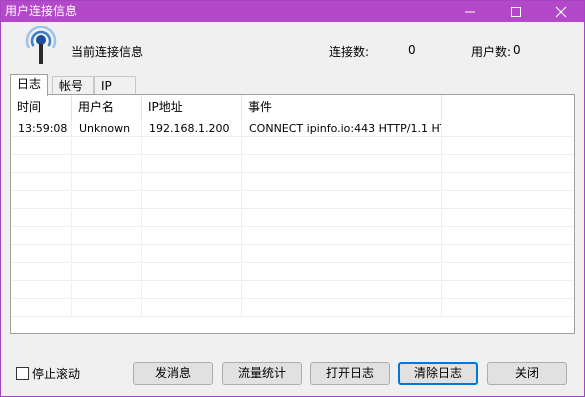 The height and width of the screenshot is (397, 585). Describe the element at coordinates (517, 50) in the screenshot. I see `users-count: 0` at that location.